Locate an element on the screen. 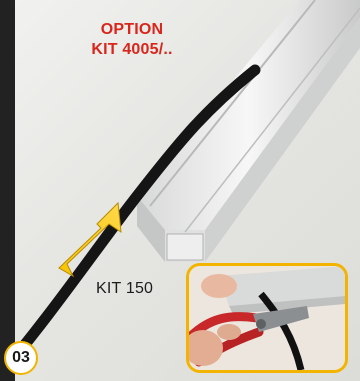 Image resolution: width=360 pixels, height=381 pixels. cutting-detail-inset is located at coordinates (267, 318).